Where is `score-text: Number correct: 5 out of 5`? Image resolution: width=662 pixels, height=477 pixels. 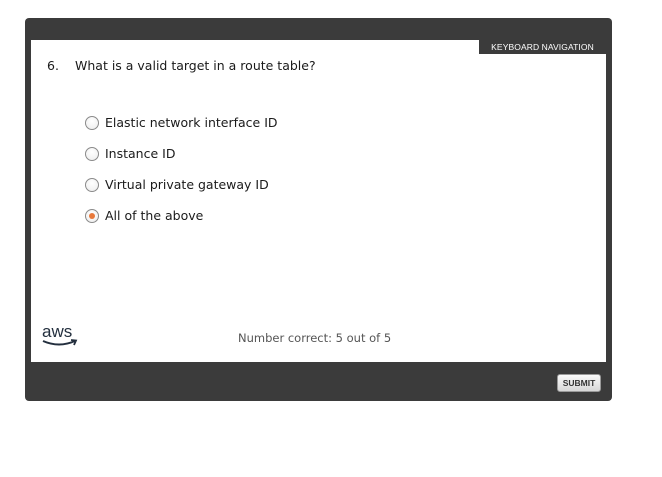
score-text: Number correct: 5 out of 5 is located at coordinates (315, 338).